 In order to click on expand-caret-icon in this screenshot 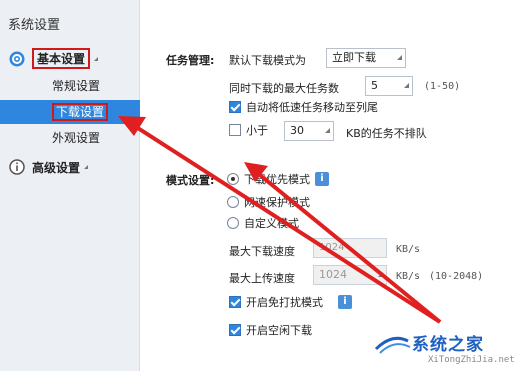, I will do `click(86, 167)`.